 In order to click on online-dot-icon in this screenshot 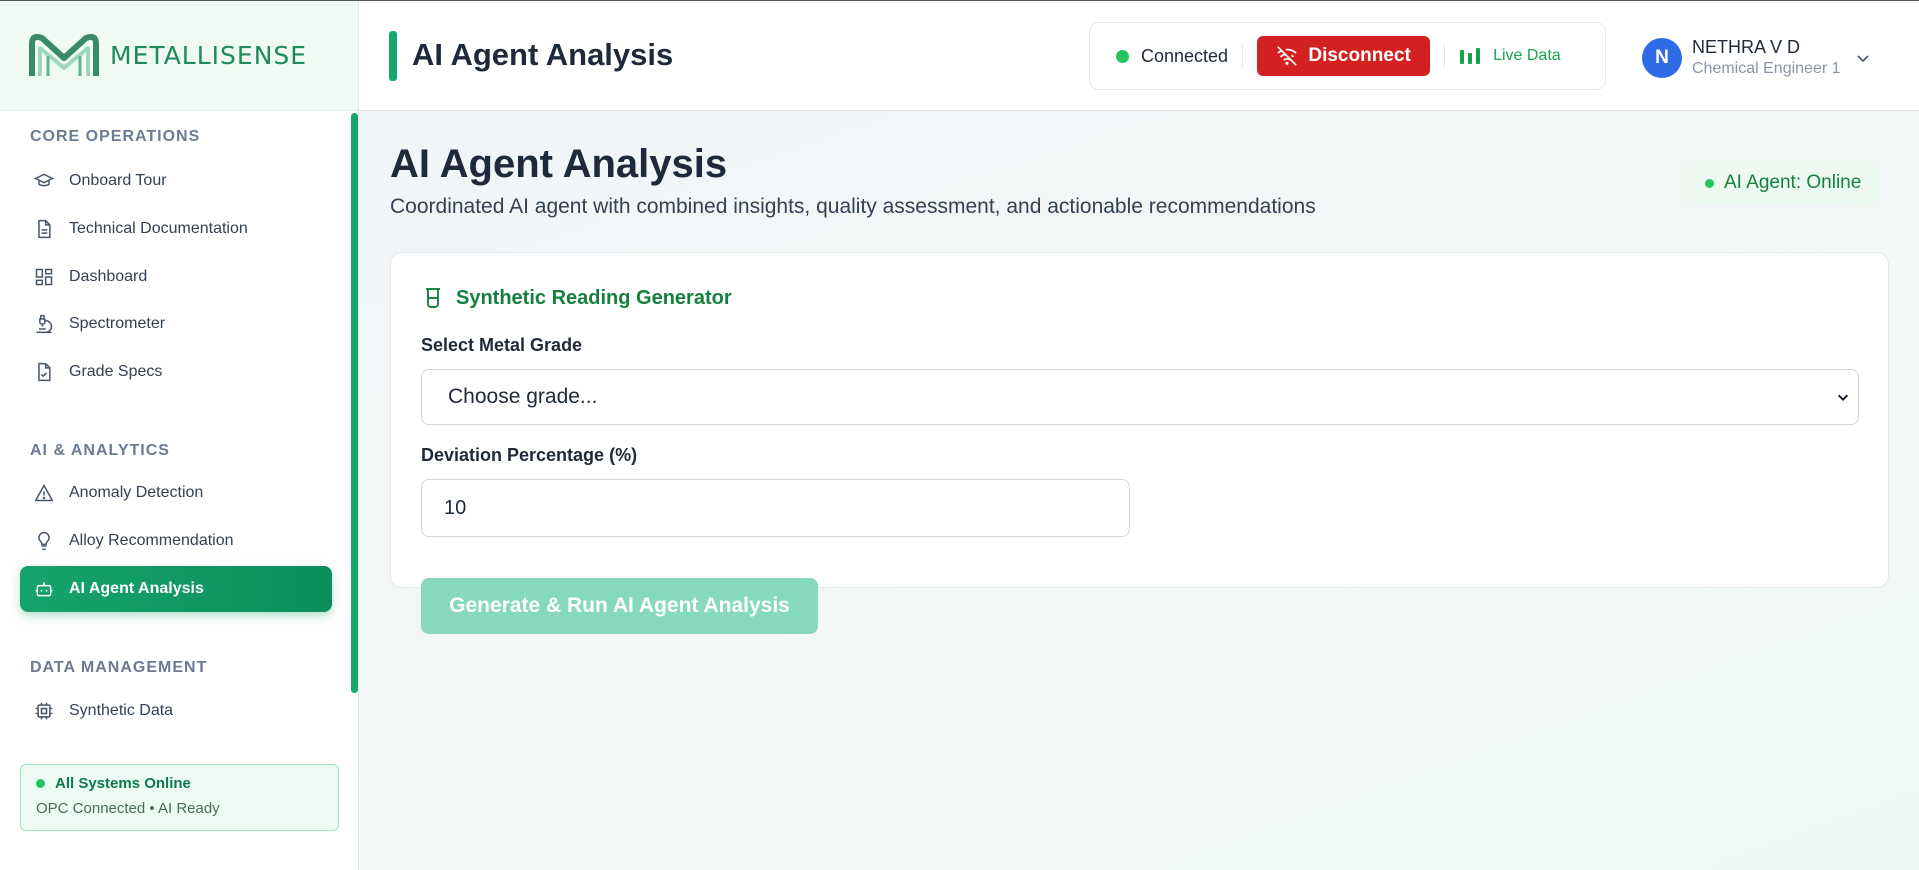, I will do `click(1709, 183)`.